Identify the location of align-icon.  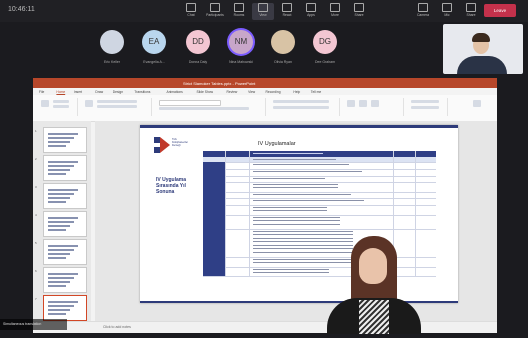
(301, 107).